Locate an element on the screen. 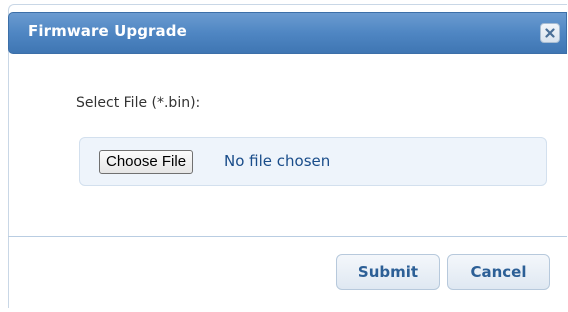  footer-divider is located at coordinates (287, 236).